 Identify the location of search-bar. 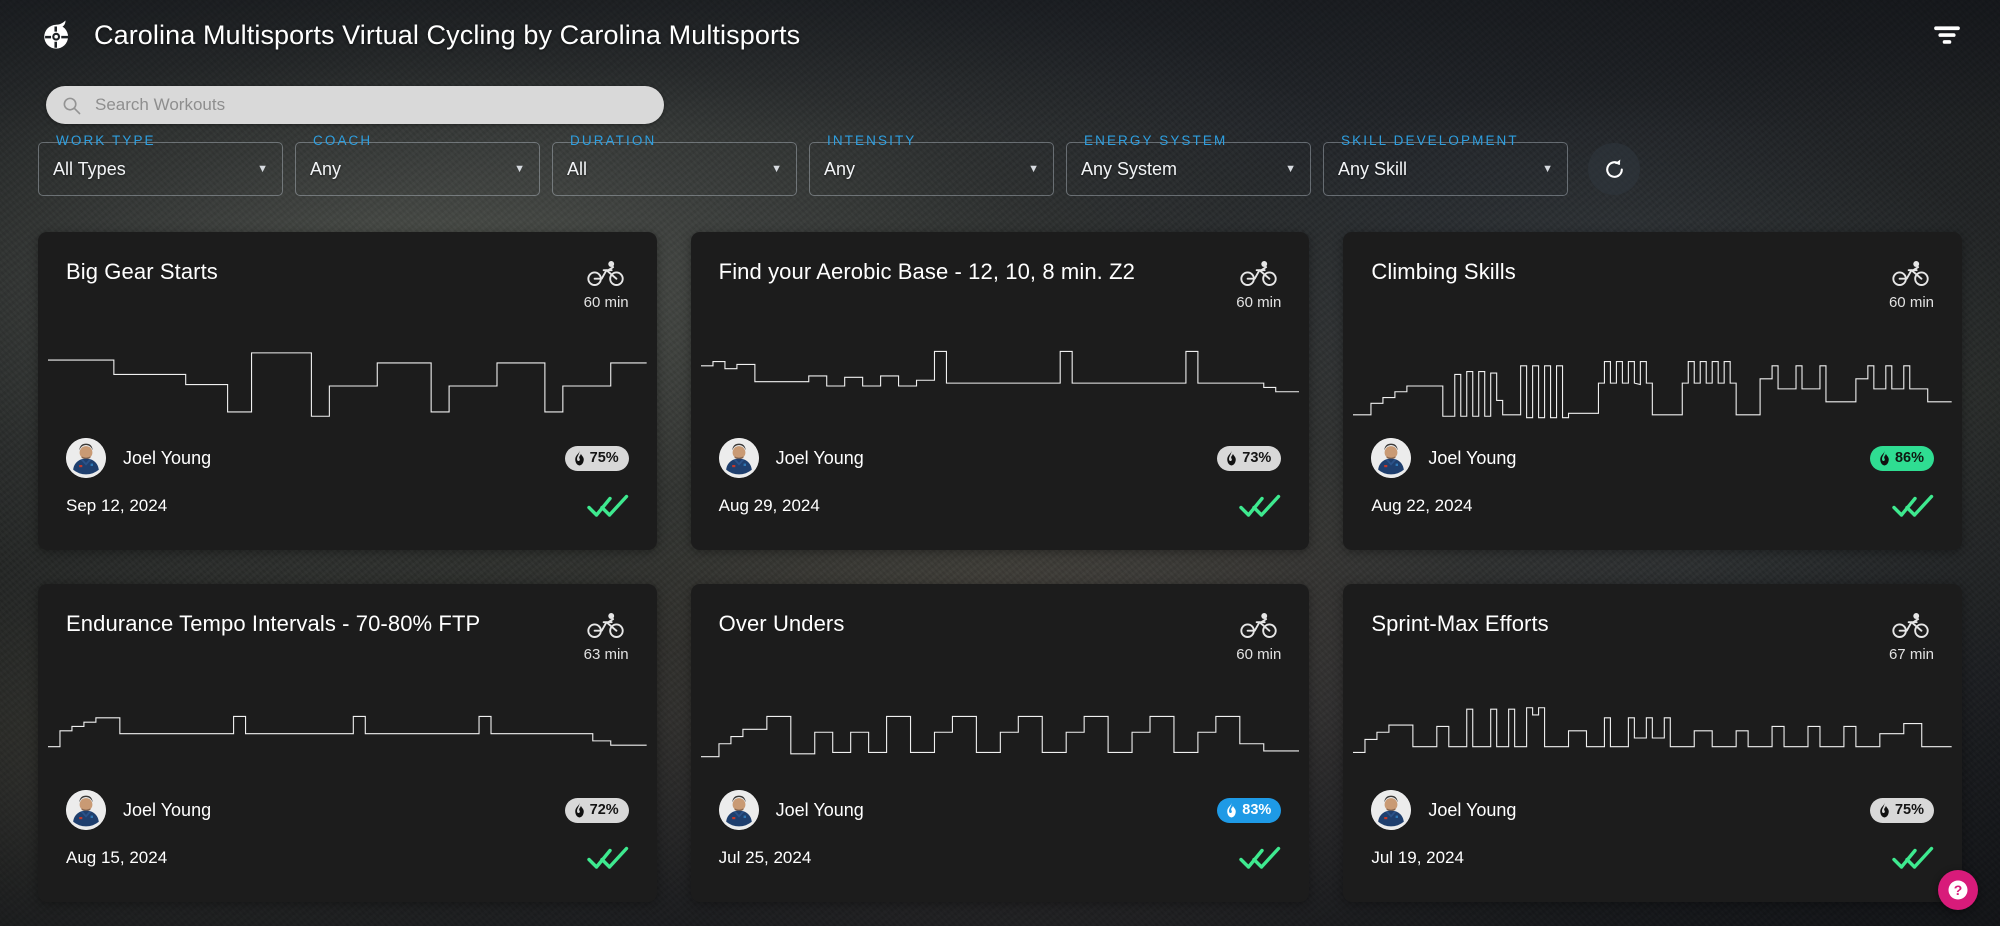
(355, 105).